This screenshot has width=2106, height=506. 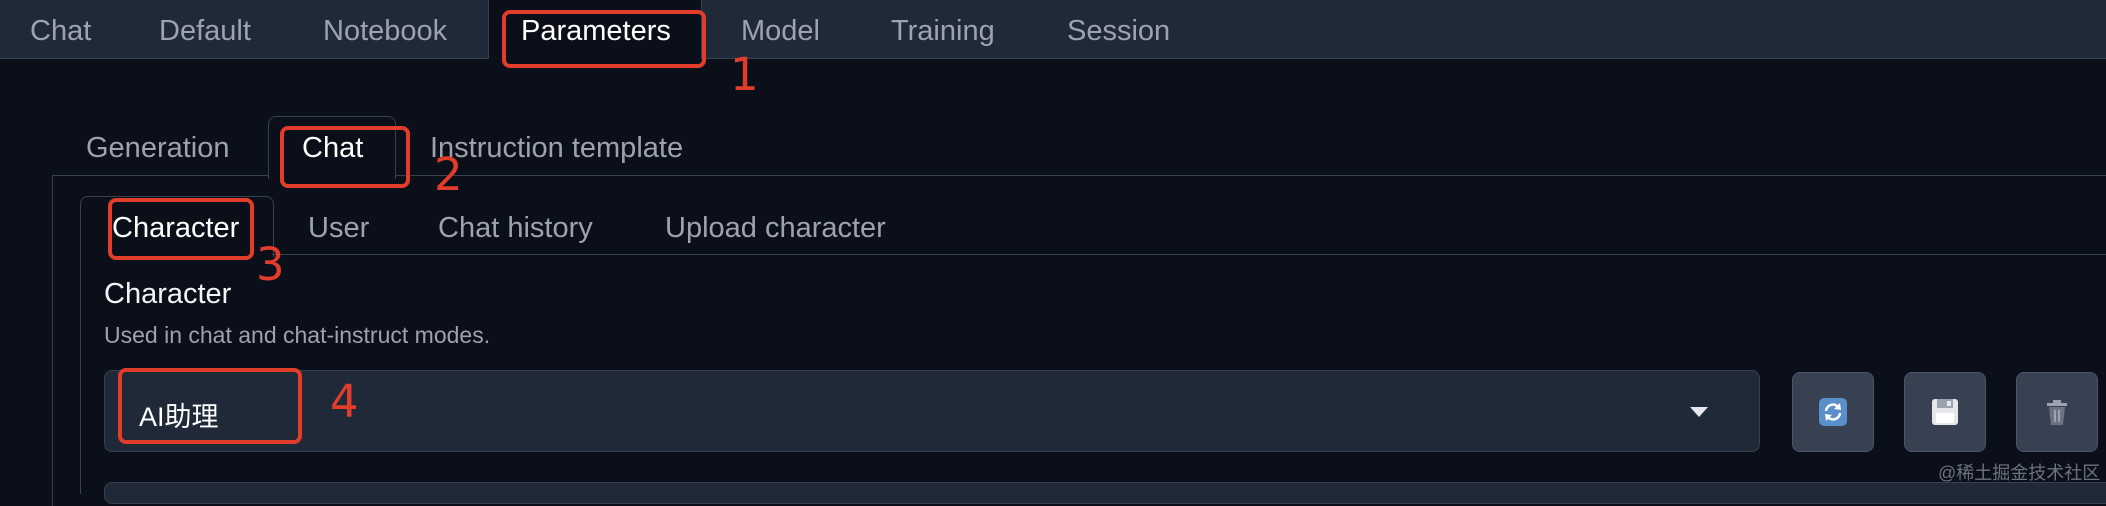 I want to click on tab-notebook: Notebook, so click(x=385, y=29).